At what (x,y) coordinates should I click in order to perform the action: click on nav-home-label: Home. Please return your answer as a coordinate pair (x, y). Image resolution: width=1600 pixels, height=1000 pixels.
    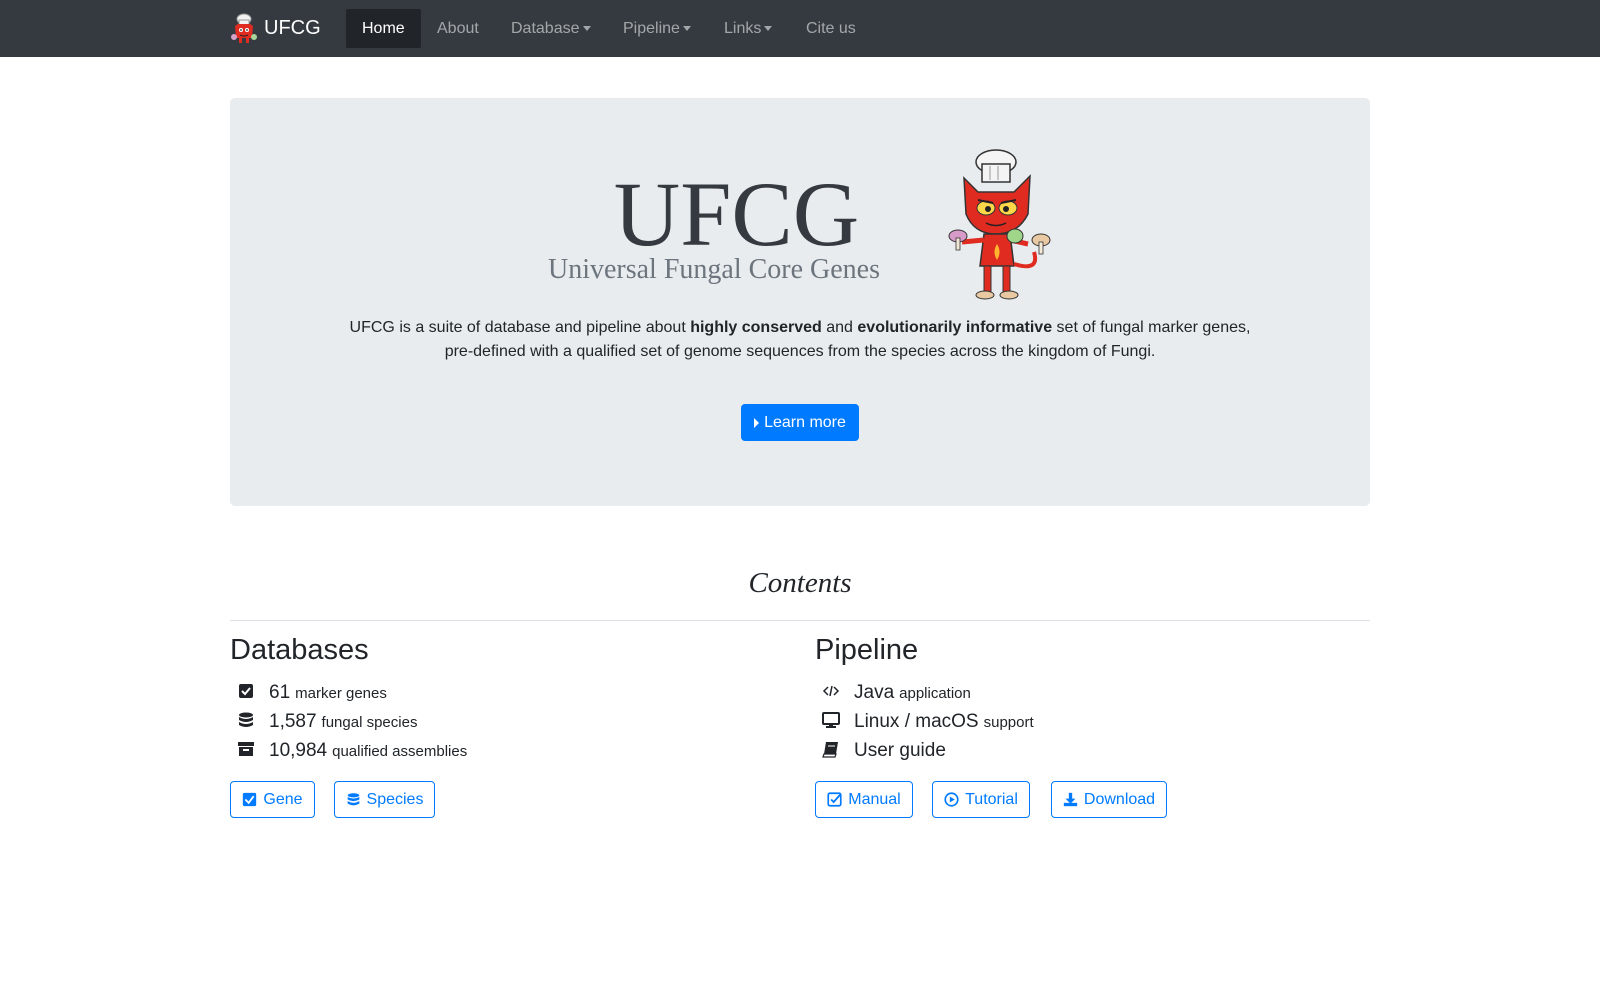
    Looking at the image, I should click on (383, 28).